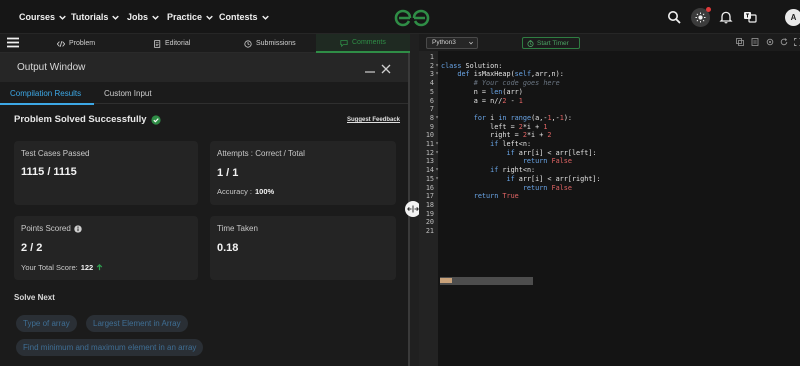 The width and height of the screenshot is (800, 366). Describe the element at coordinates (370, 69) in the screenshot. I see `minimize-icon` at that location.